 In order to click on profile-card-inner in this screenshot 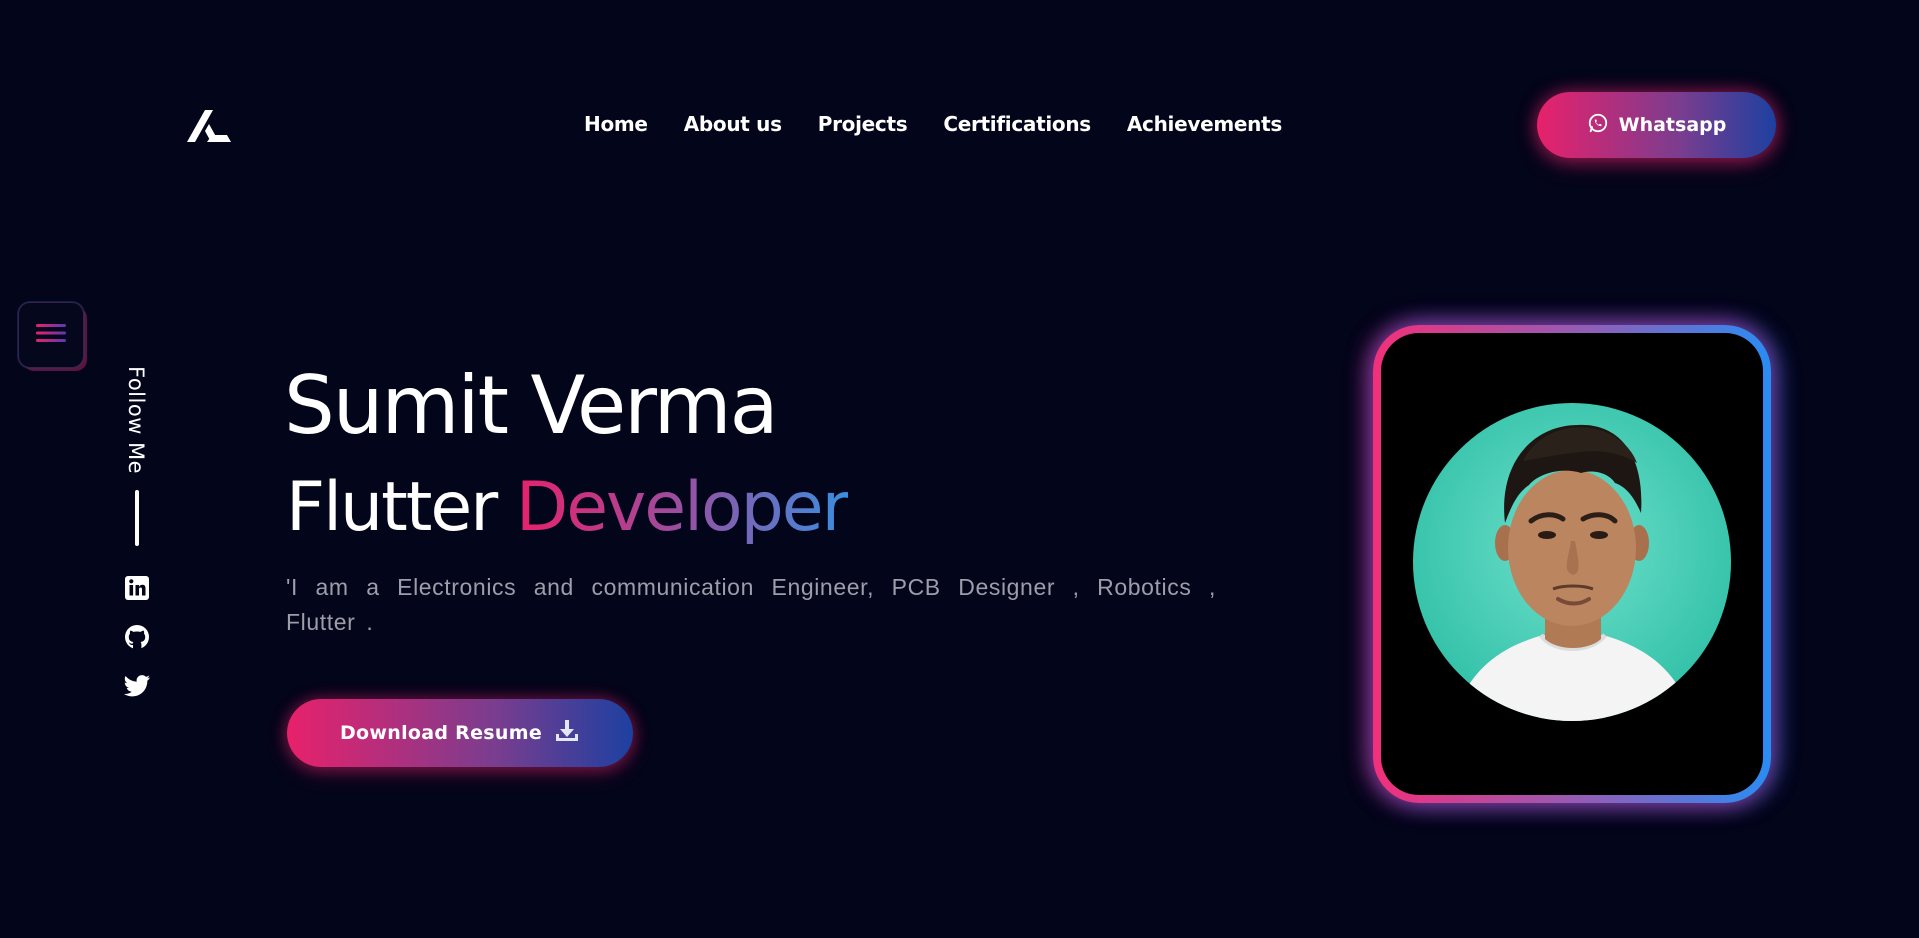, I will do `click(1572, 564)`.